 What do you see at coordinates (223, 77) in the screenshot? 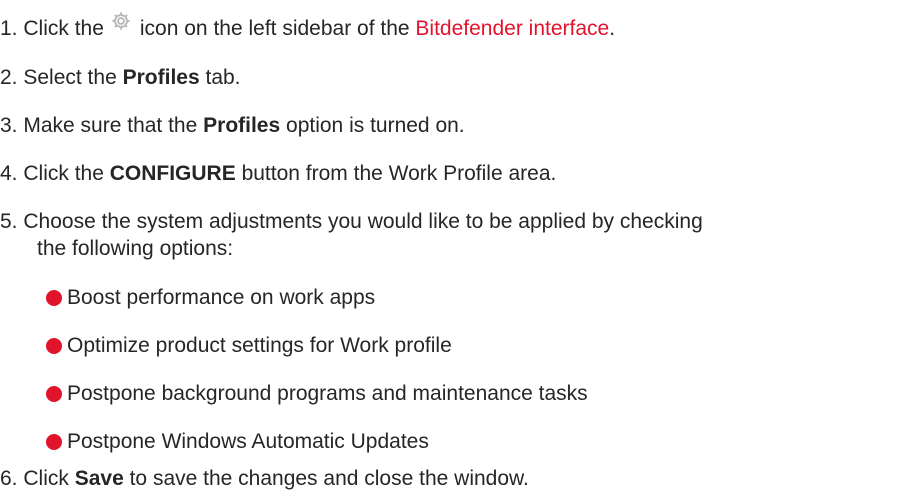
I see `step-text: tab.` at bounding box center [223, 77].